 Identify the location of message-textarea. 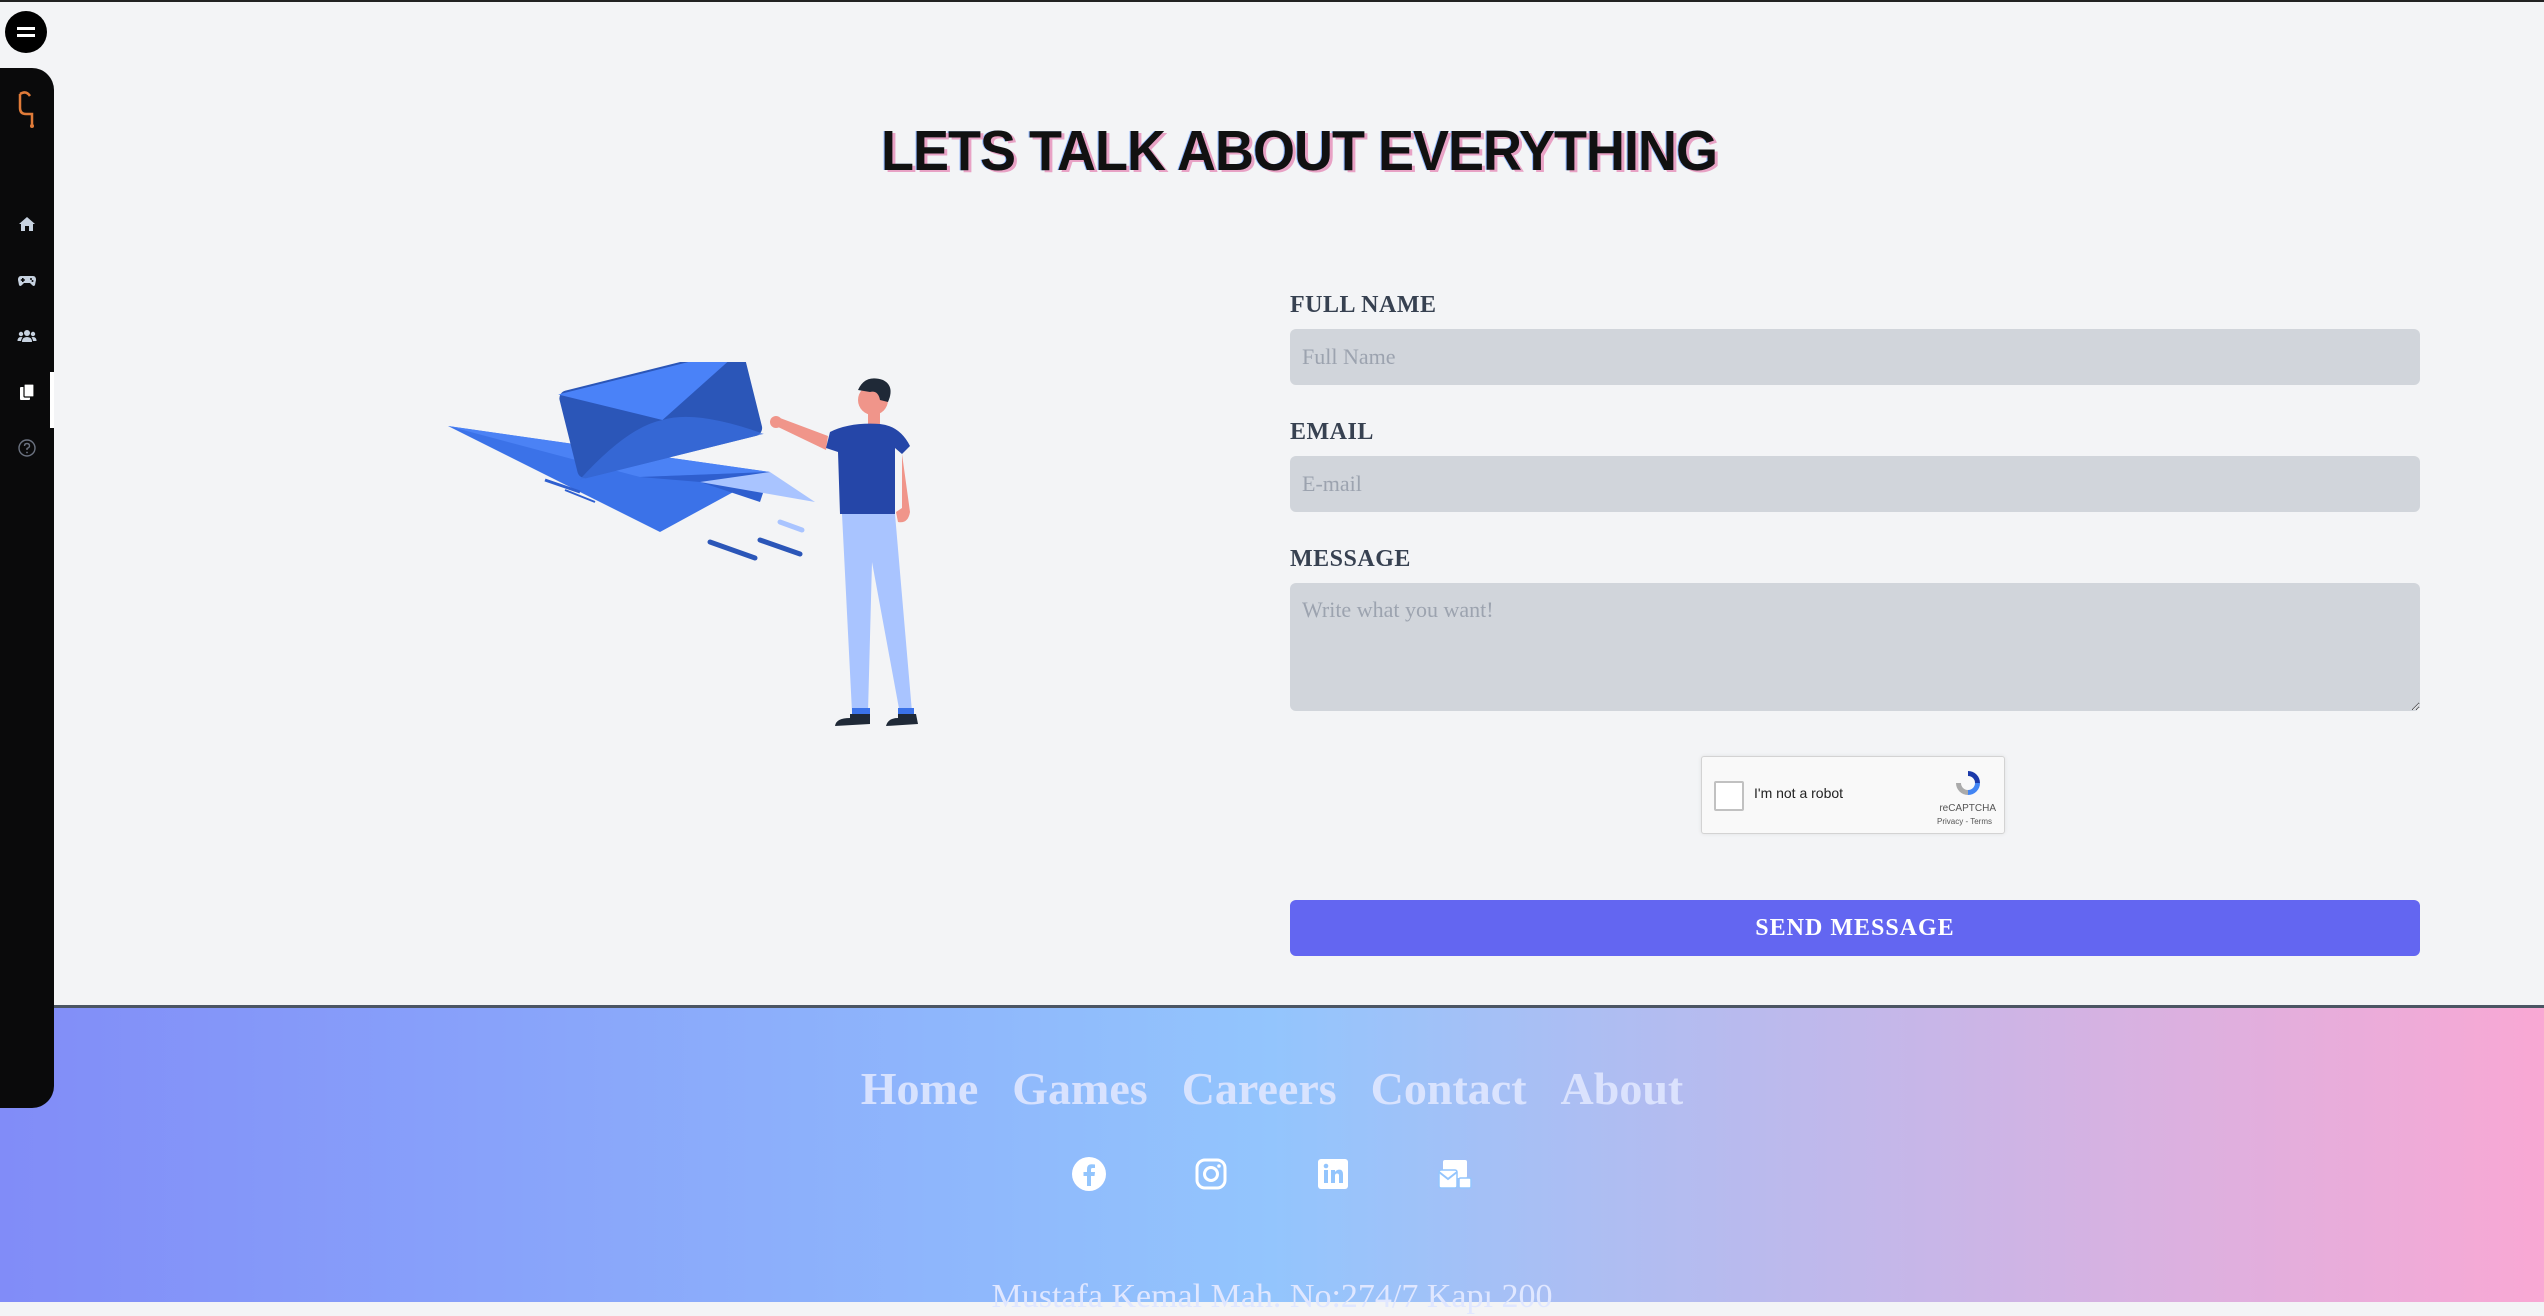
(1855, 647).